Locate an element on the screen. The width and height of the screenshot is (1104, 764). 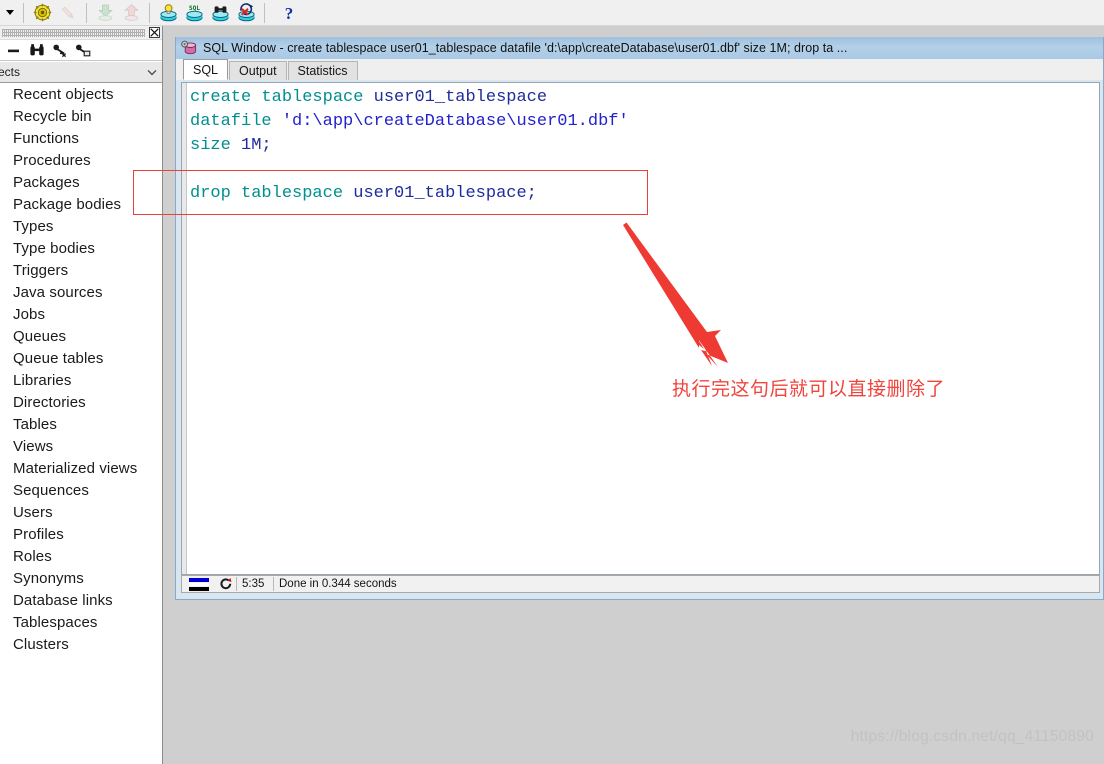
sidebar-item-users: Users is located at coordinates (81, 513).